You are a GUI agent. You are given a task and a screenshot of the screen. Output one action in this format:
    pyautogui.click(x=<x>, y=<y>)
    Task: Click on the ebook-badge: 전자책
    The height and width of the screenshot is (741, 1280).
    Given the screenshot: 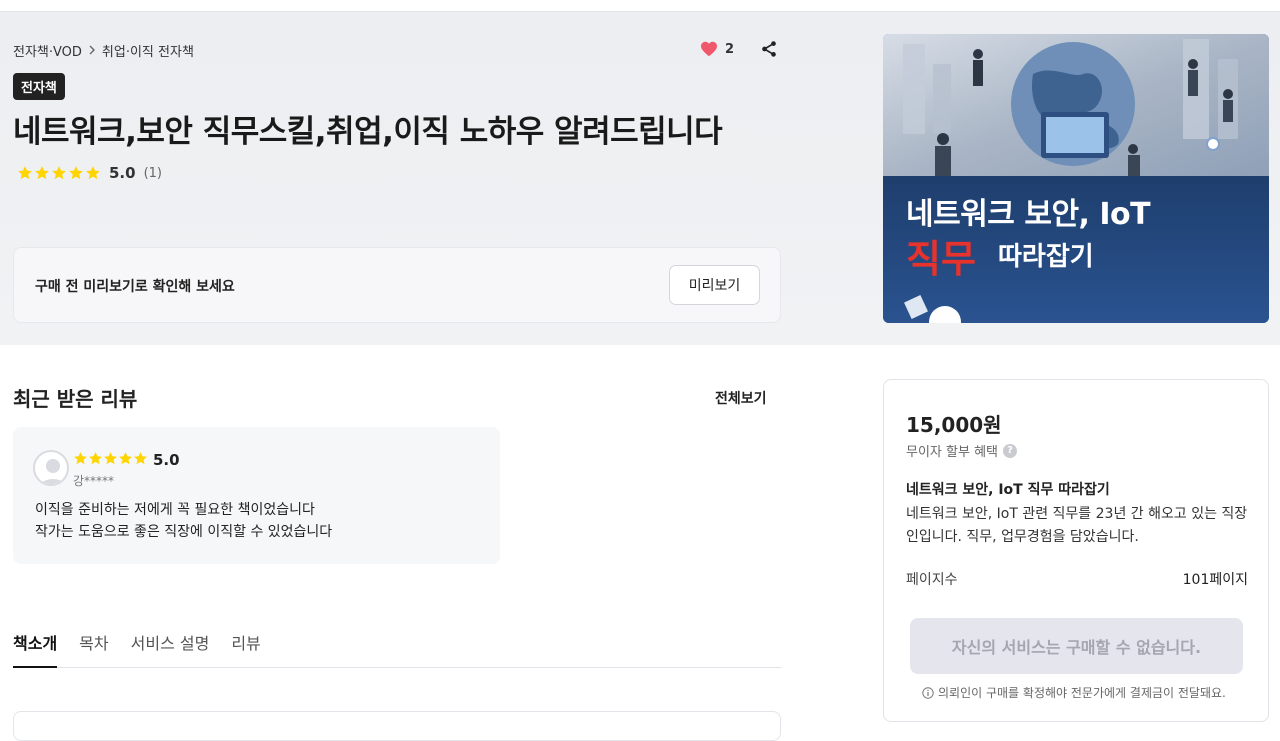 What is the action you would take?
    pyautogui.click(x=39, y=86)
    